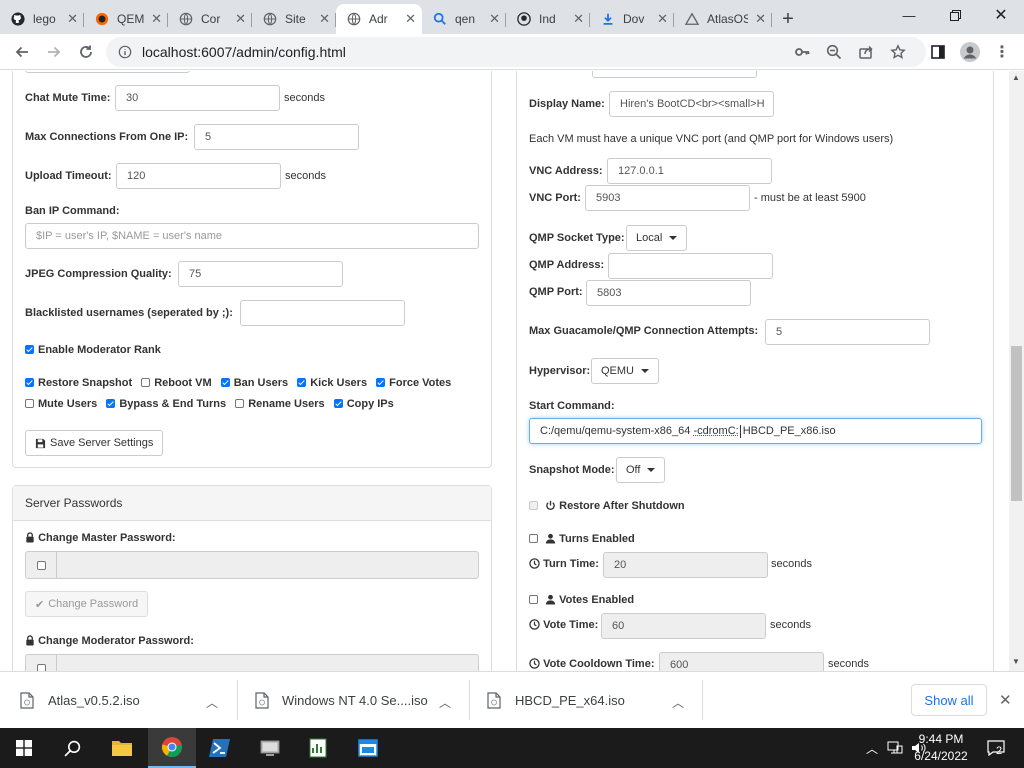  What do you see at coordinates (41, 667) in the screenshot?
I see `moderator-password-toggle-checkbox` at bounding box center [41, 667].